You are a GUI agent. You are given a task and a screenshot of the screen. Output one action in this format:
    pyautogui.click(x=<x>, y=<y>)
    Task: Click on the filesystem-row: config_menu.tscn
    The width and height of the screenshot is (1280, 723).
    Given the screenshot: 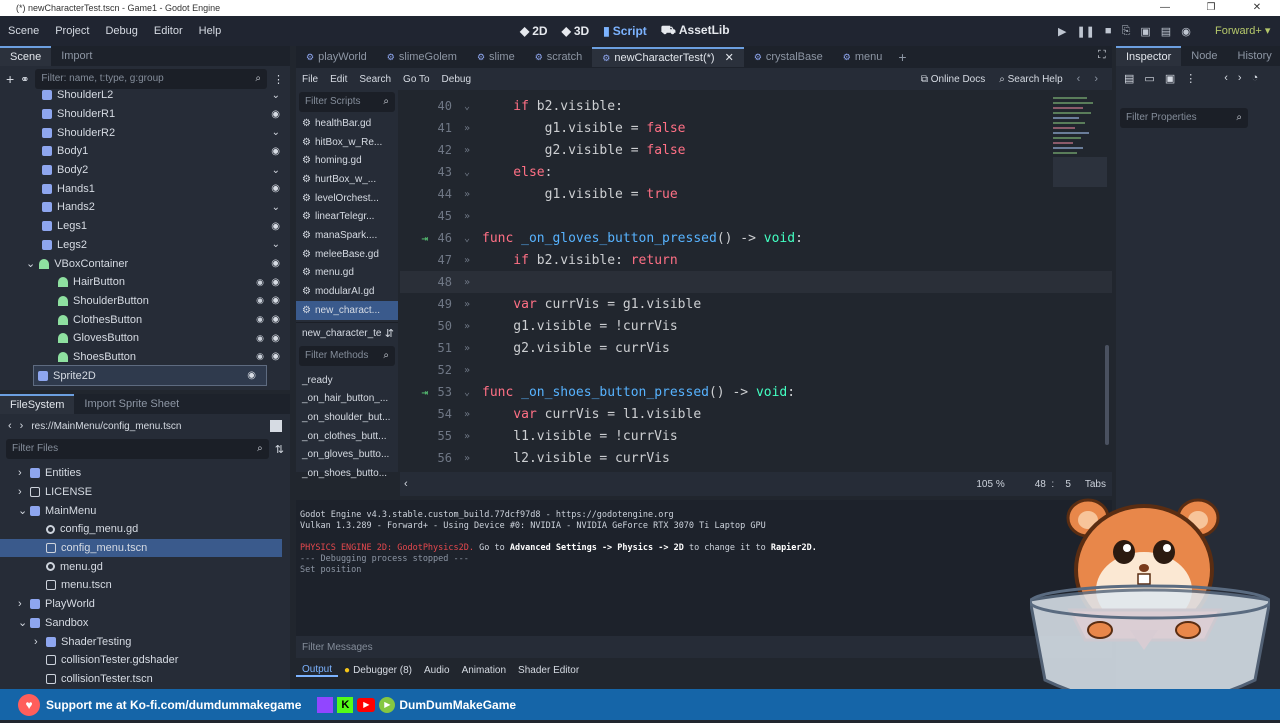 What is the action you would take?
    pyautogui.click(x=141, y=548)
    